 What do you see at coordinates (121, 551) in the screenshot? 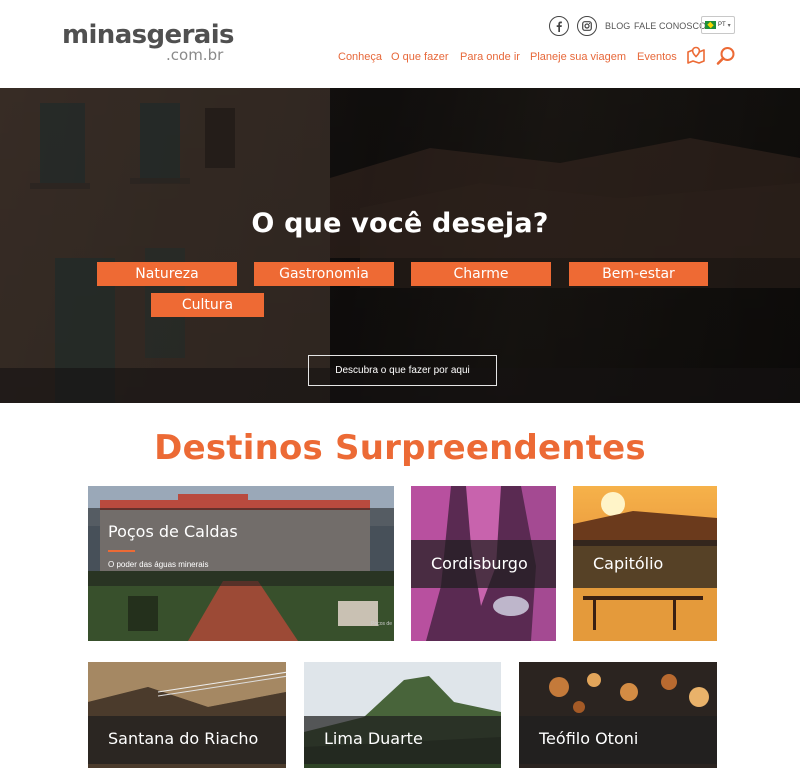
I see `card-underline` at bounding box center [121, 551].